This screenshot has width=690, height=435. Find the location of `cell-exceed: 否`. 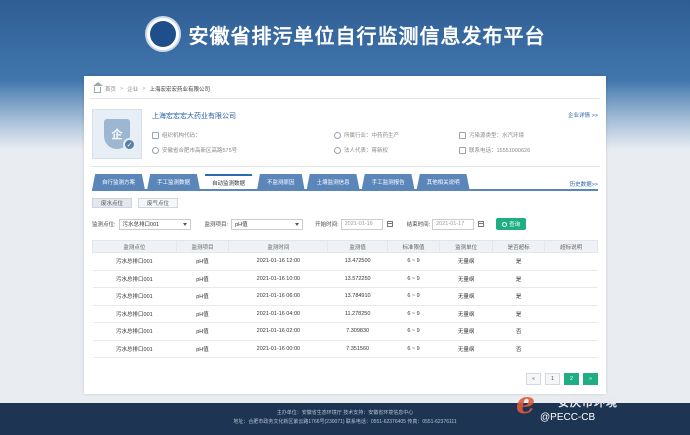

cell-exceed: 否 is located at coordinates (518, 349).